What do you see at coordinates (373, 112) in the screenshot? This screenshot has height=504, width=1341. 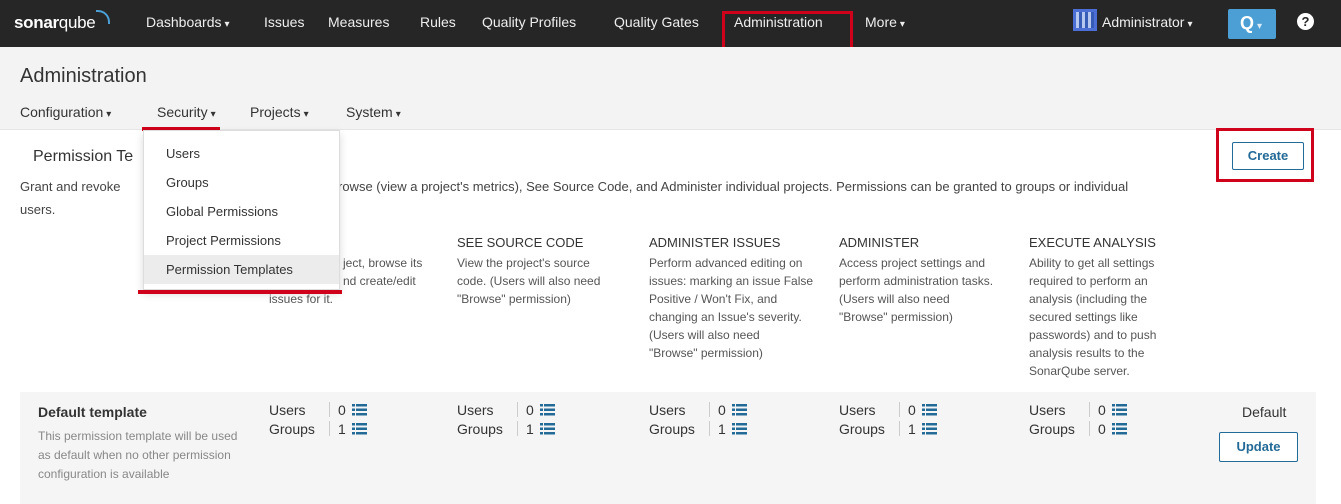 I see `subnav-system: System ▾` at bounding box center [373, 112].